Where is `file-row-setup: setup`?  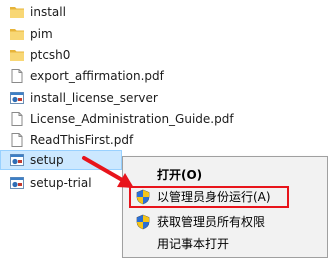 file-row-setup: setup is located at coordinates (61, 160).